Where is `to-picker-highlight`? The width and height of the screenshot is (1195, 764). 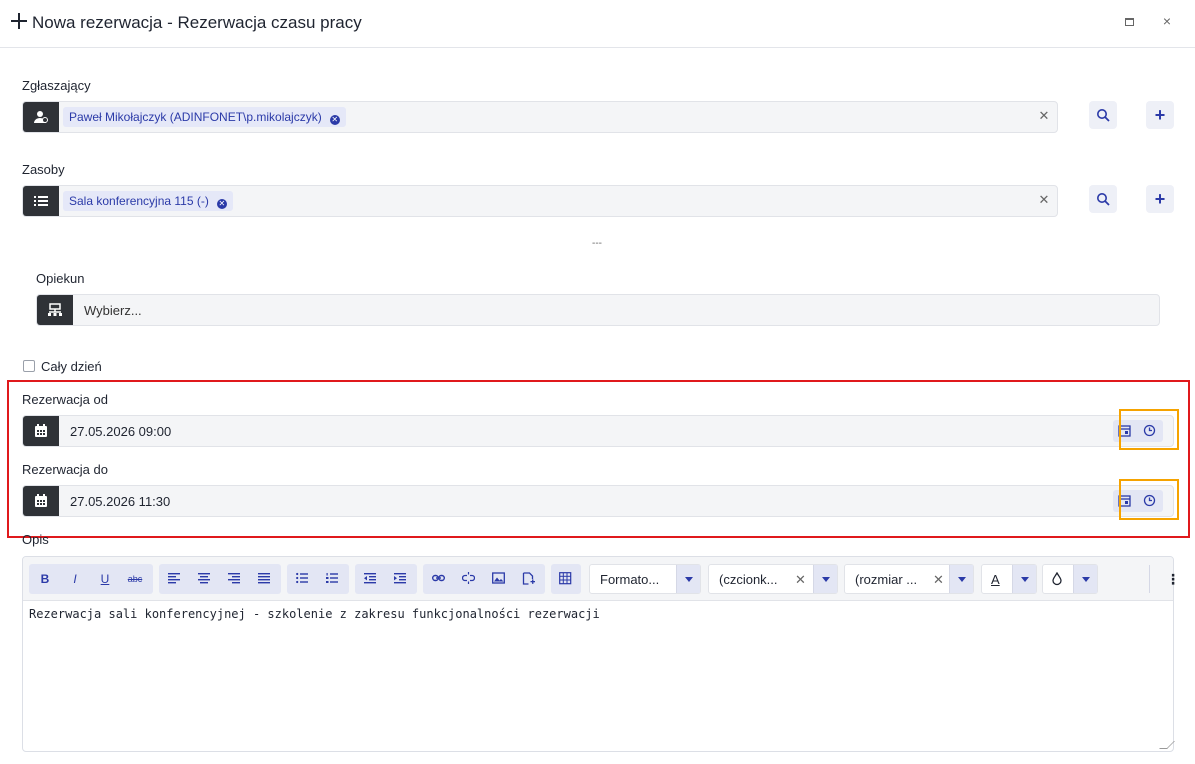 to-picker-highlight is located at coordinates (1149, 499).